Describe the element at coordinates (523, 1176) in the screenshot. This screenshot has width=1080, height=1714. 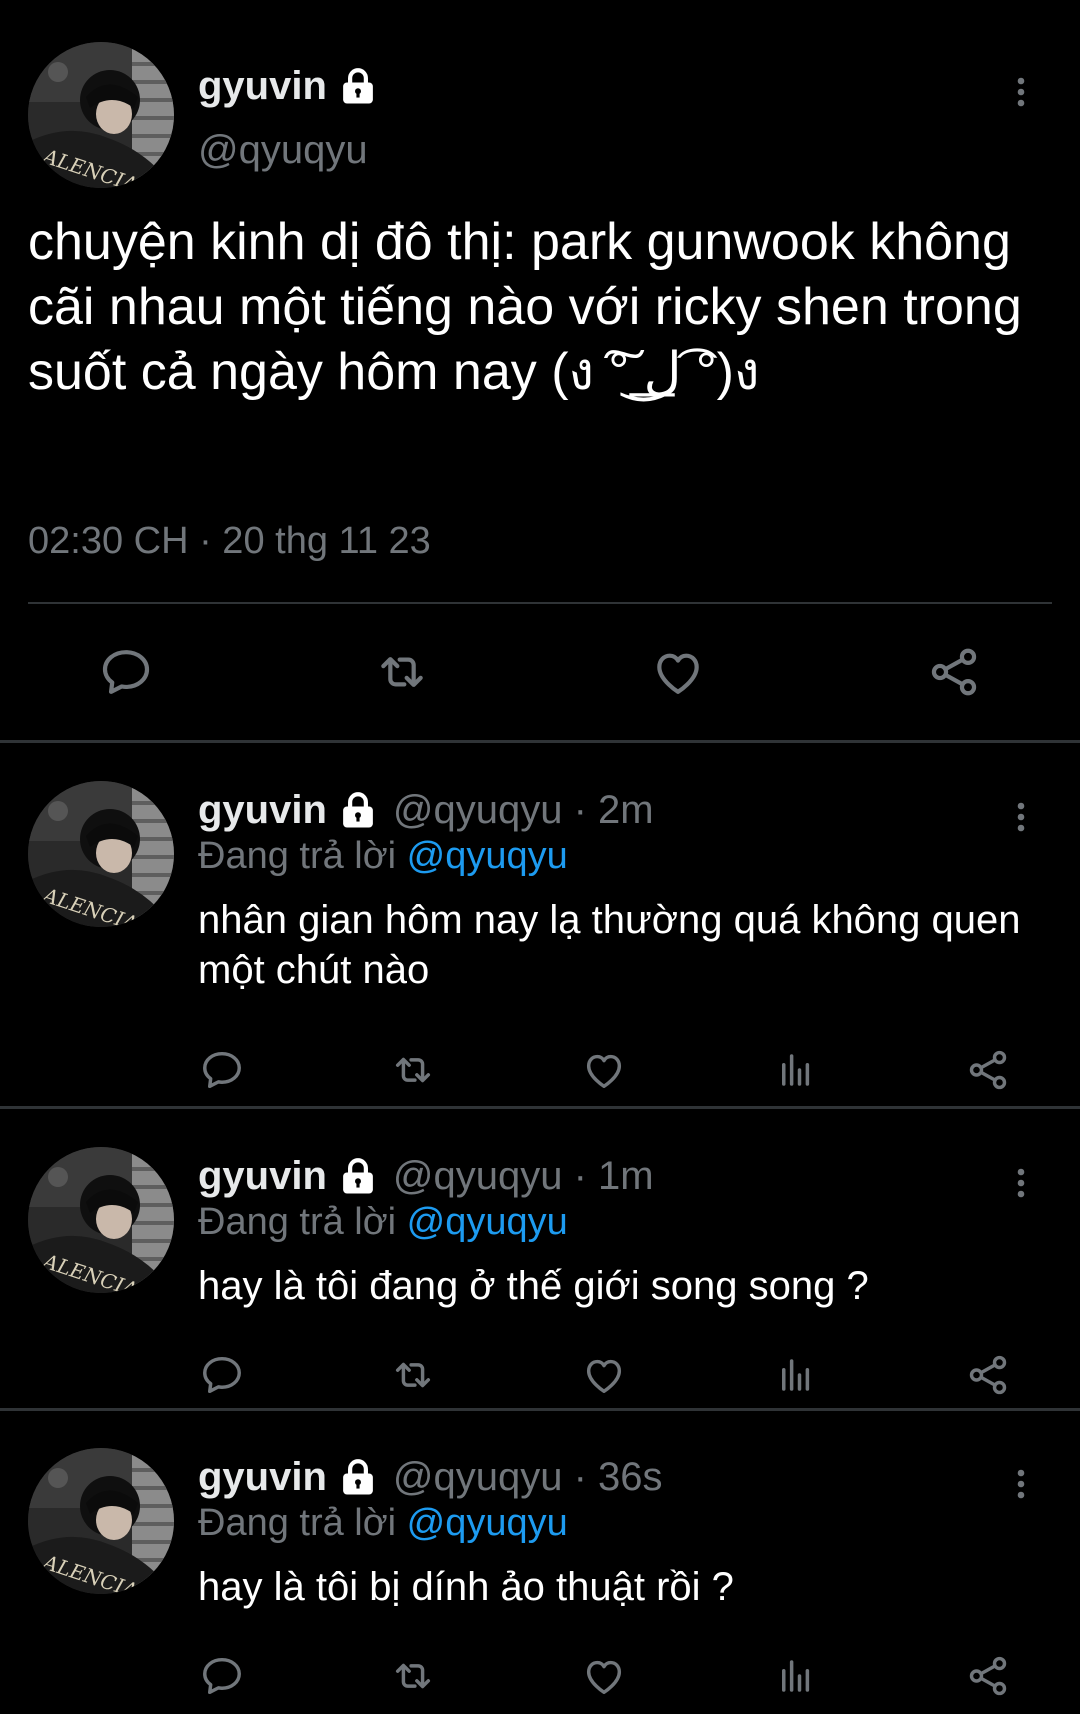
I see `handle-and-time: @qyuqyu · 1m` at that location.